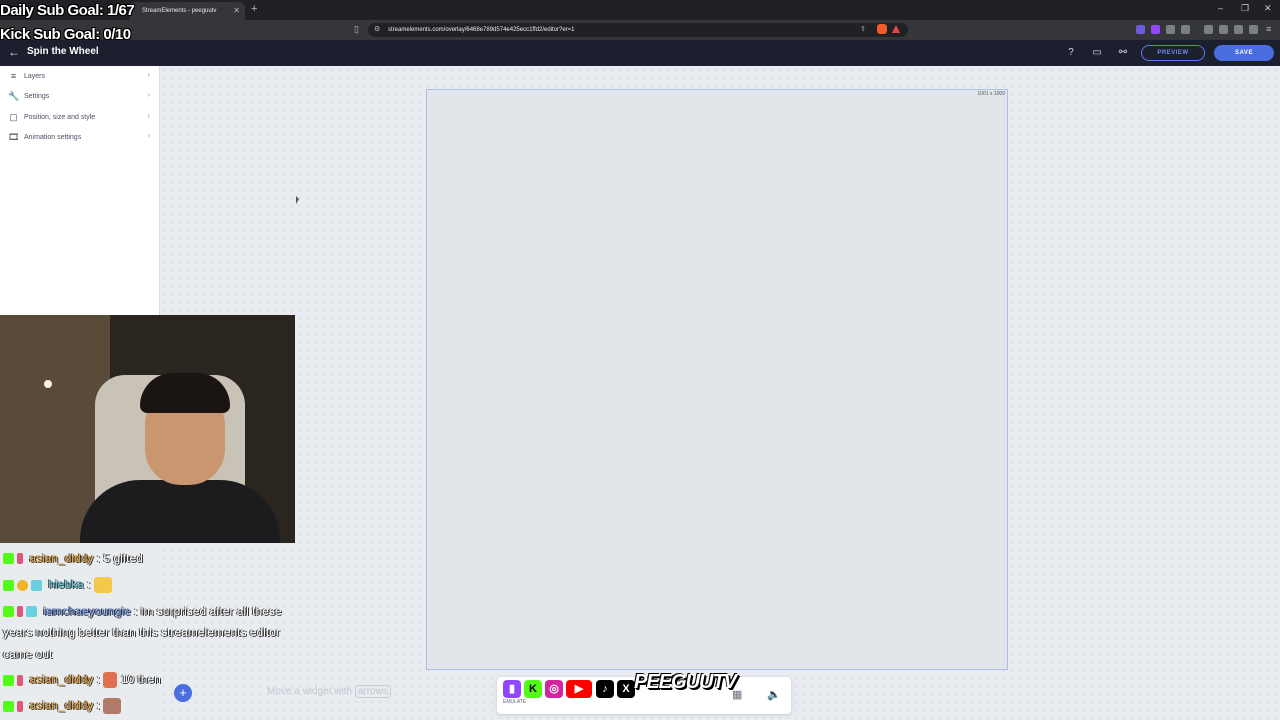 The width and height of the screenshot is (1280, 720). What do you see at coordinates (14, 96) in the screenshot?
I see `wrench-icon: 🔧` at bounding box center [14, 96].